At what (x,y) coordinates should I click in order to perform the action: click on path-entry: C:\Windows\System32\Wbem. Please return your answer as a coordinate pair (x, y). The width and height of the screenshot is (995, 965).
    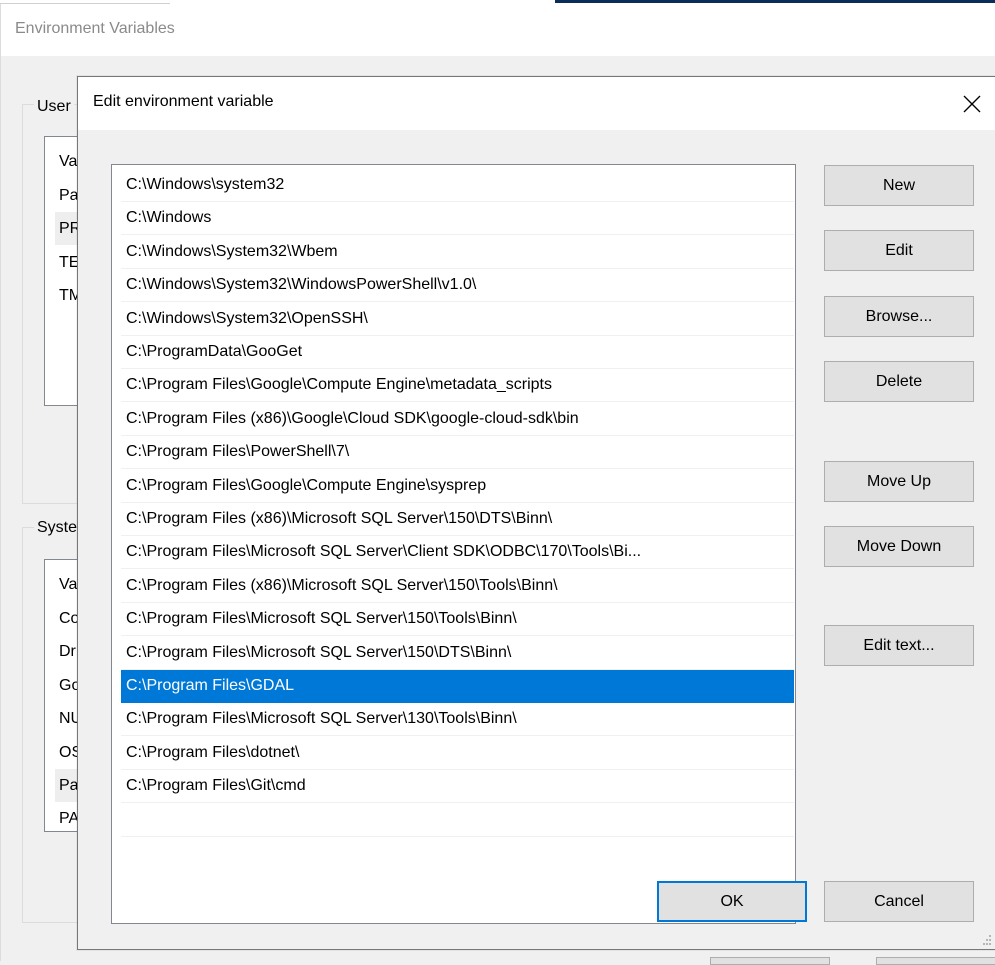
    Looking at the image, I should click on (457, 252).